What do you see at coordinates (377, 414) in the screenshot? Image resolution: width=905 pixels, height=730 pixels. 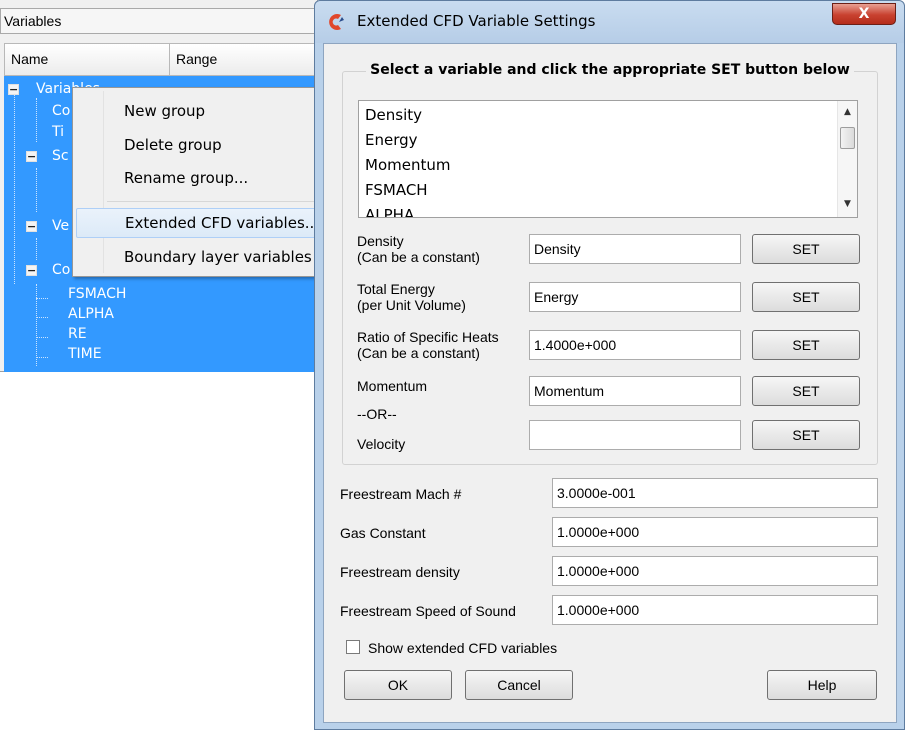 I see `or-label: --OR--` at bounding box center [377, 414].